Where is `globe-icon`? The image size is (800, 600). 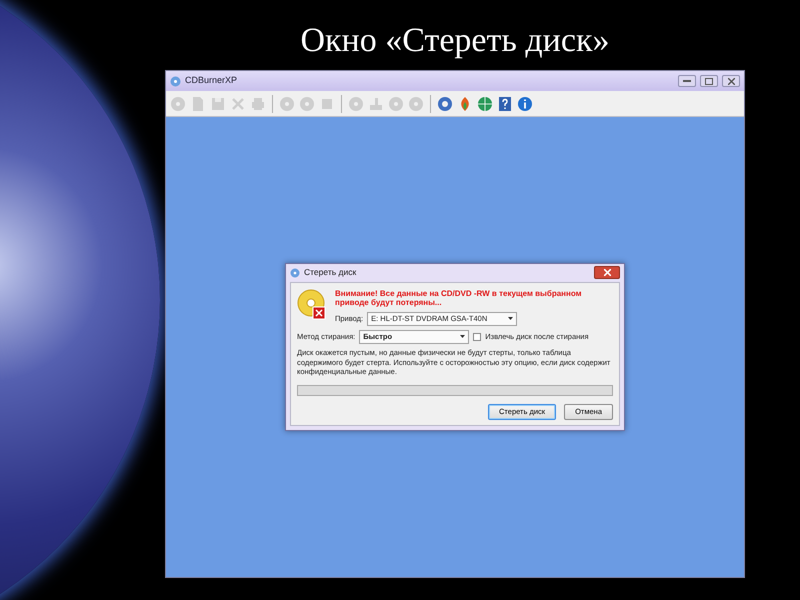 globe-icon is located at coordinates (485, 104).